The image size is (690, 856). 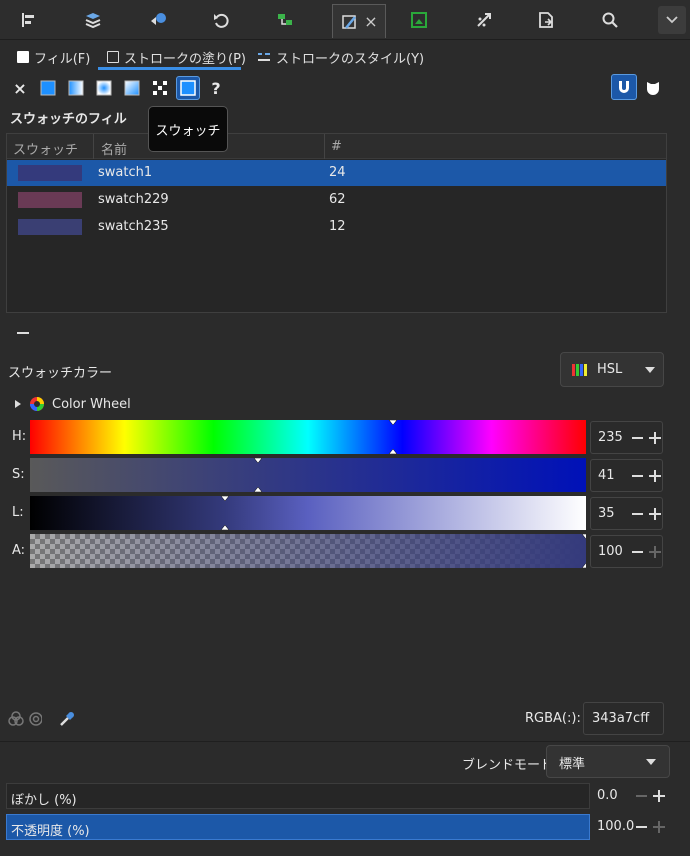 I want to click on document-properties-icon, so click(x=546, y=20).